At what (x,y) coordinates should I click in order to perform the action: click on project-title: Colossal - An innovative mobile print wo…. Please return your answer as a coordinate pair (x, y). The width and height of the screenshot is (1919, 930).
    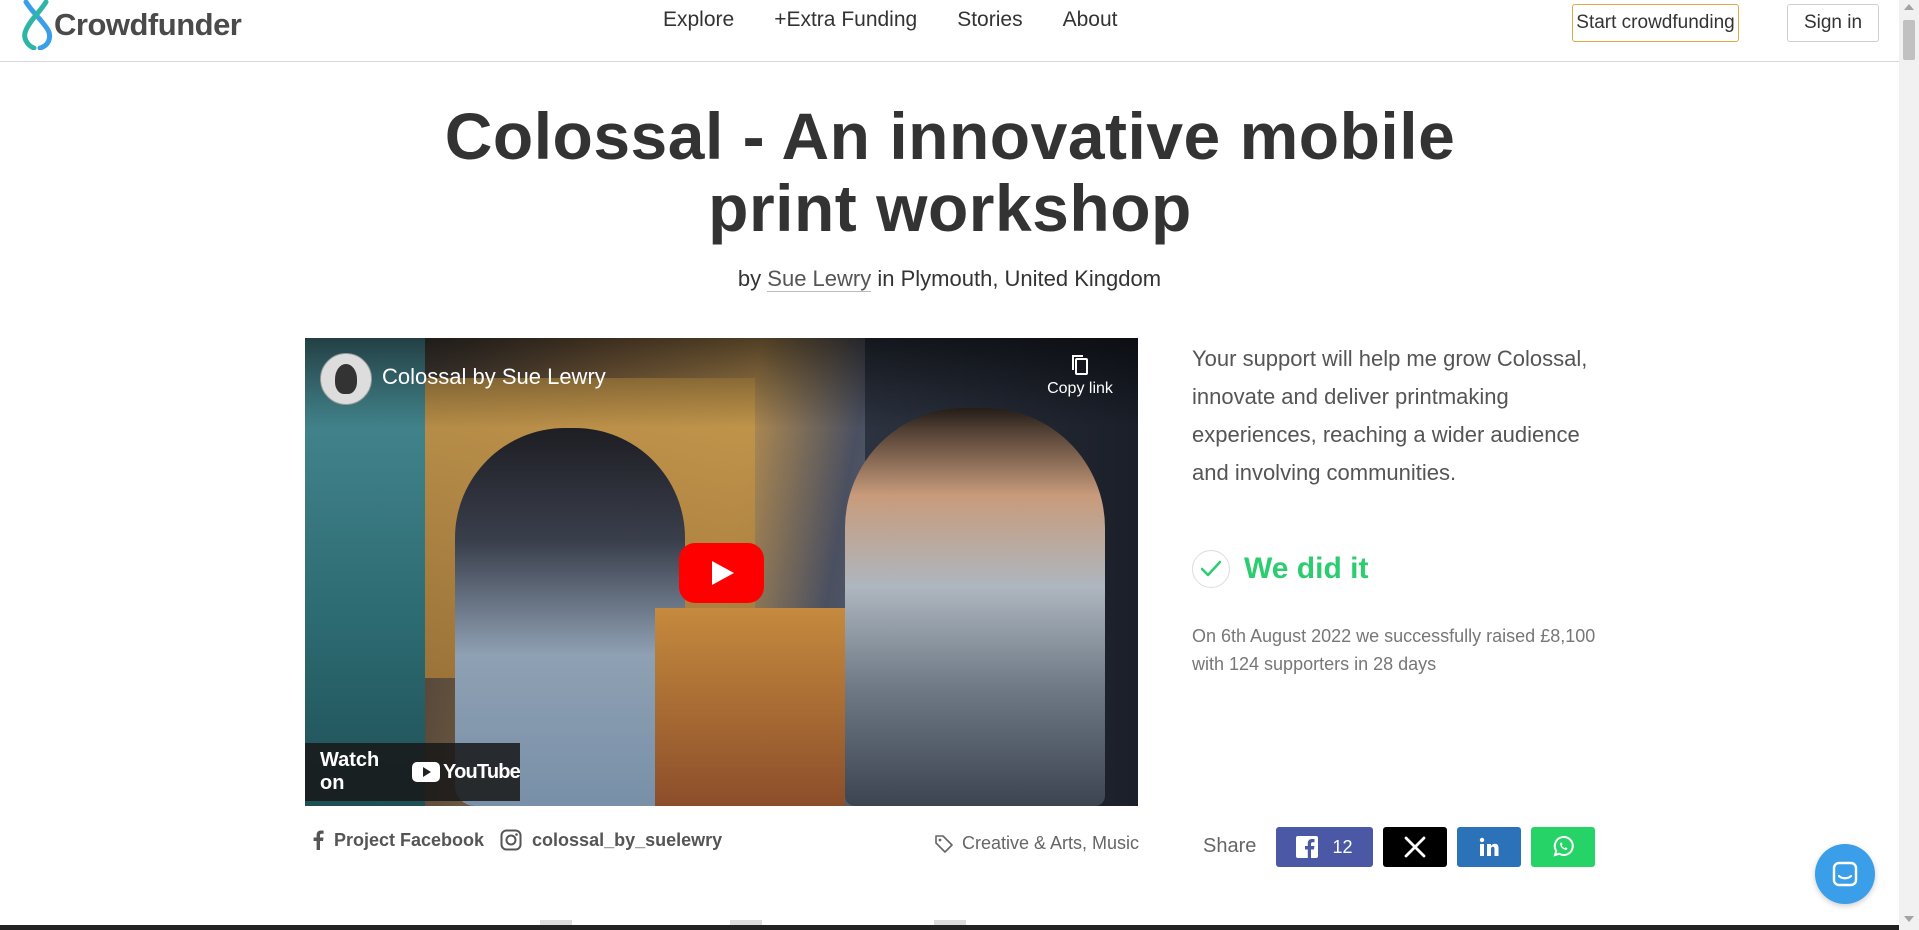
    Looking at the image, I should click on (950, 172).